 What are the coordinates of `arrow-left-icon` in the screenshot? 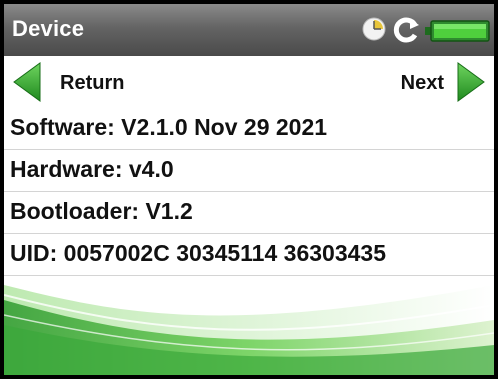 It's located at (27, 82).